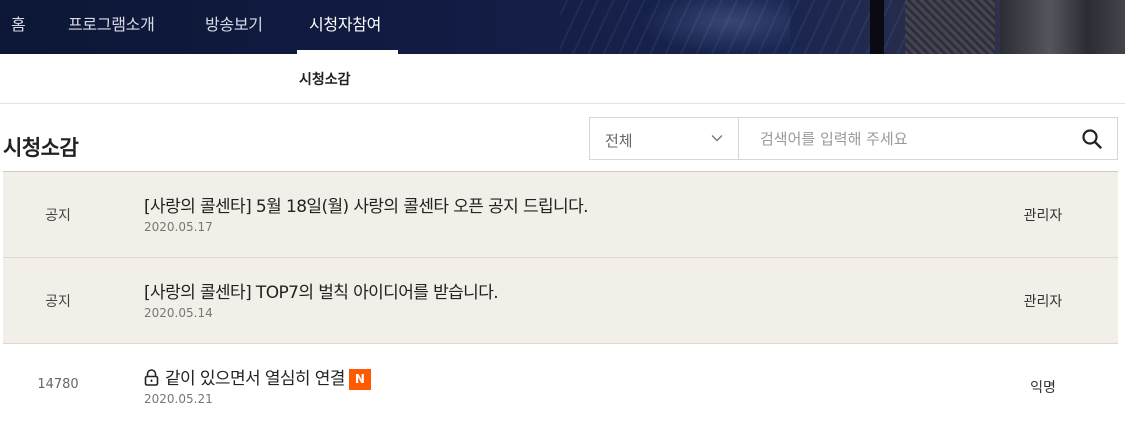 The height and width of the screenshot is (429, 1125). Describe the element at coordinates (151, 377) in the screenshot. I see `lock-icon` at that location.